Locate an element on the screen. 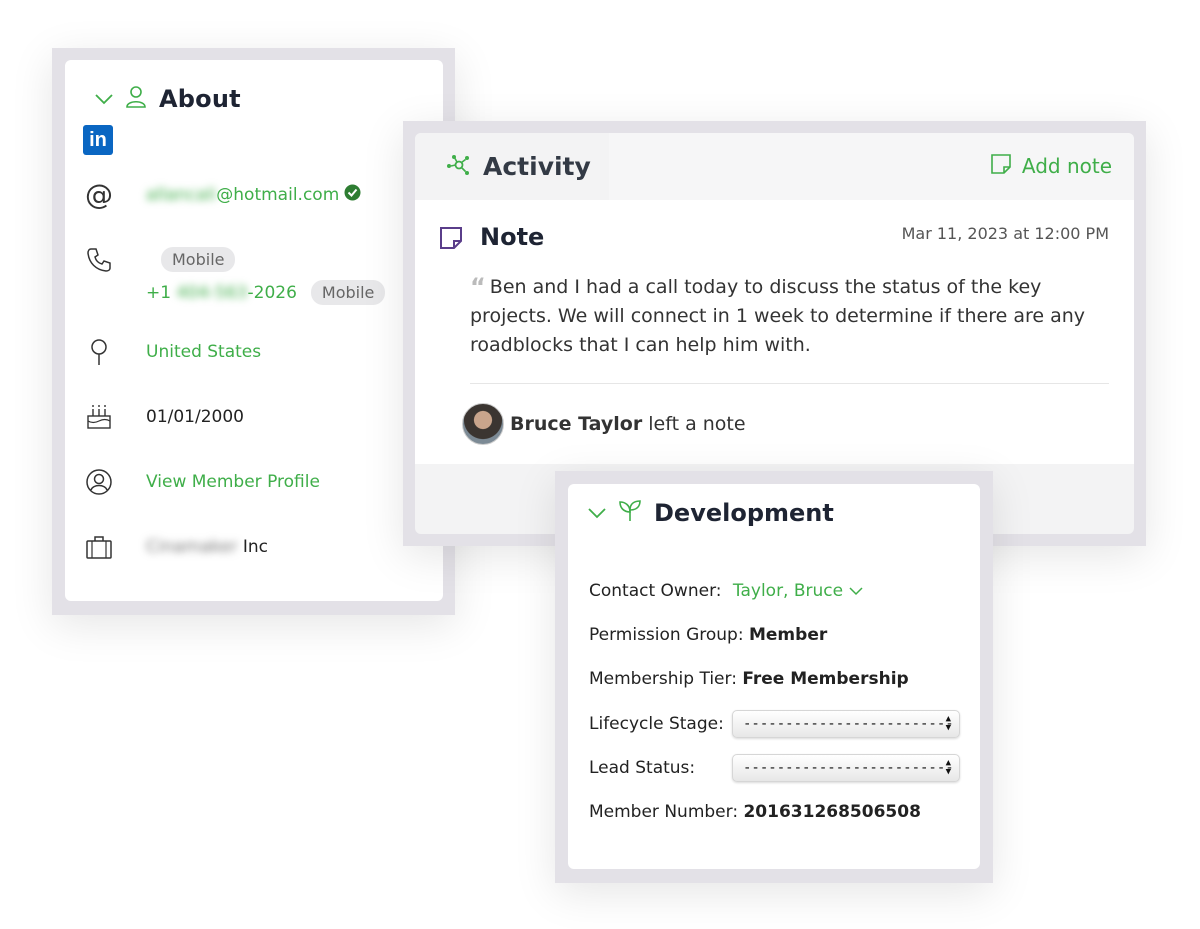  permission-group-value: Member is located at coordinates (788, 635).